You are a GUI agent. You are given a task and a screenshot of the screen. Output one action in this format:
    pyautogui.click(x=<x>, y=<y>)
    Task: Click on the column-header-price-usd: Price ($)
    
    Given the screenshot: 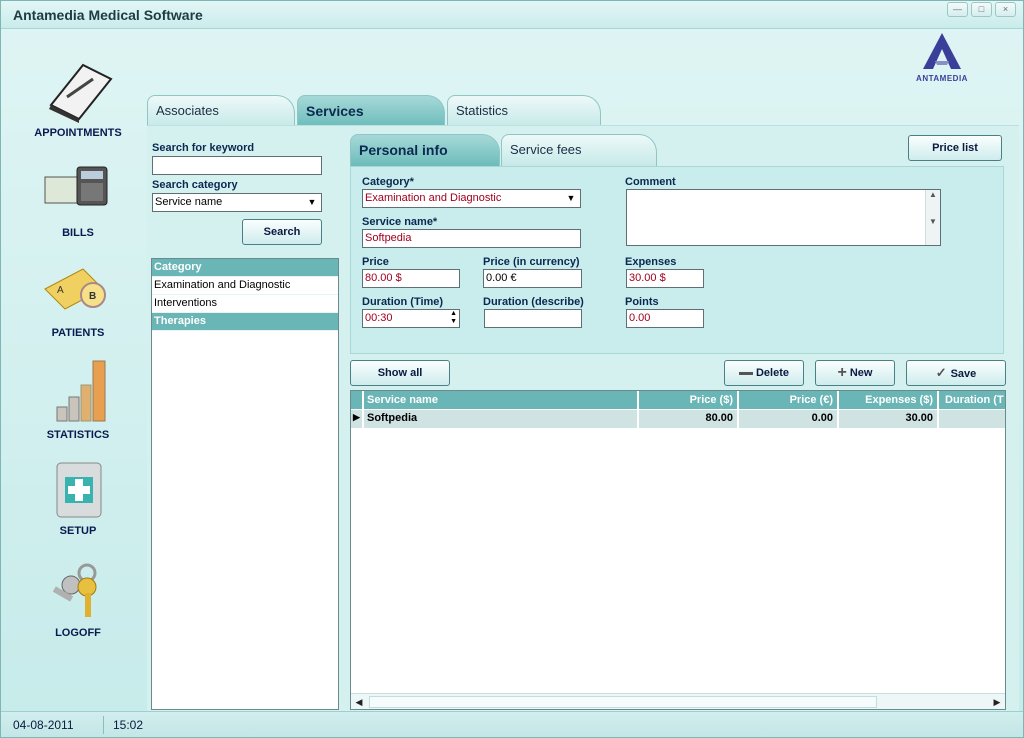 What is the action you would take?
    pyautogui.click(x=688, y=400)
    